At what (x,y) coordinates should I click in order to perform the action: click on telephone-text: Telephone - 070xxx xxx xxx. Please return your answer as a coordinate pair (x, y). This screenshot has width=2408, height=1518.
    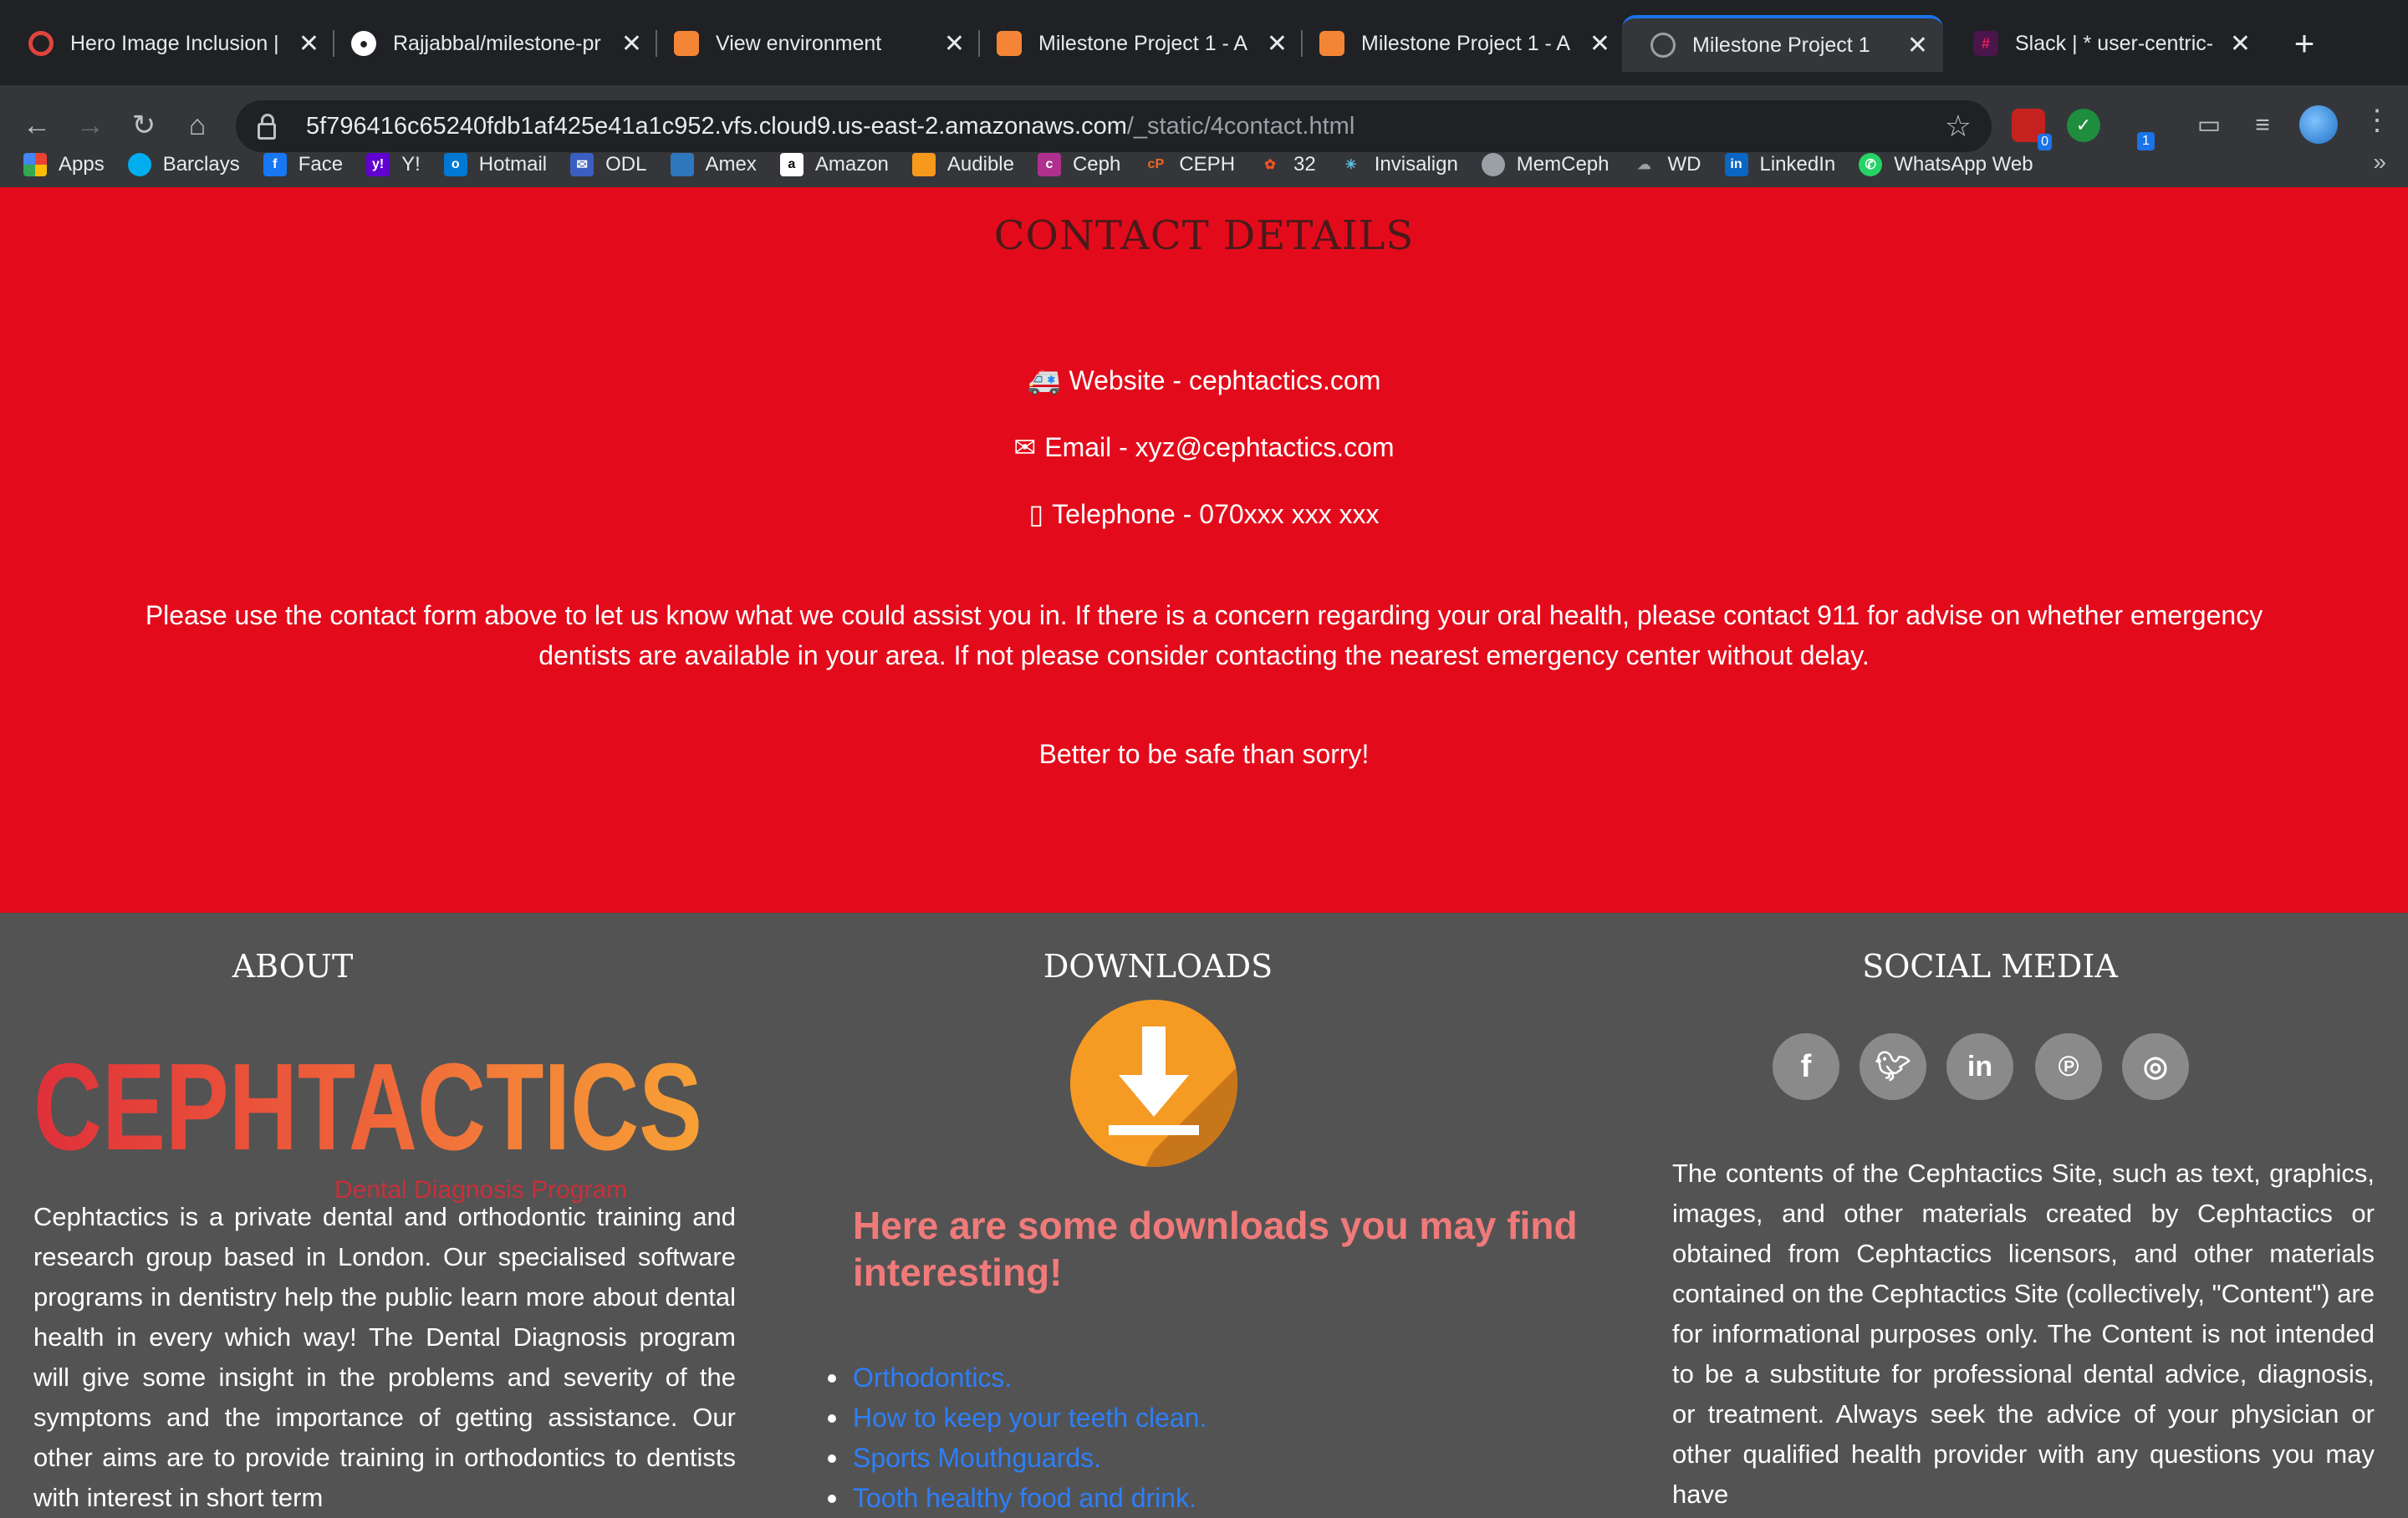
    Looking at the image, I should click on (1216, 514).